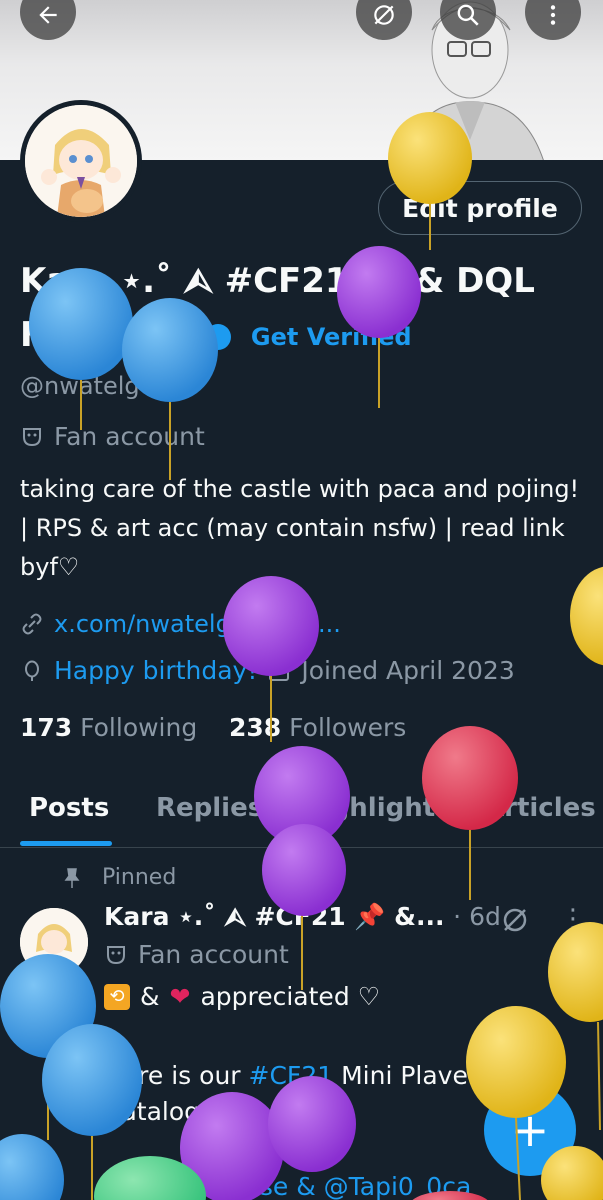 Image resolution: width=603 pixels, height=1200 pixels. What do you see at coordinates (480, 208) in the screenshot?
I see `edit-profile-button: Edit profile` at bounding box center [480, 208].